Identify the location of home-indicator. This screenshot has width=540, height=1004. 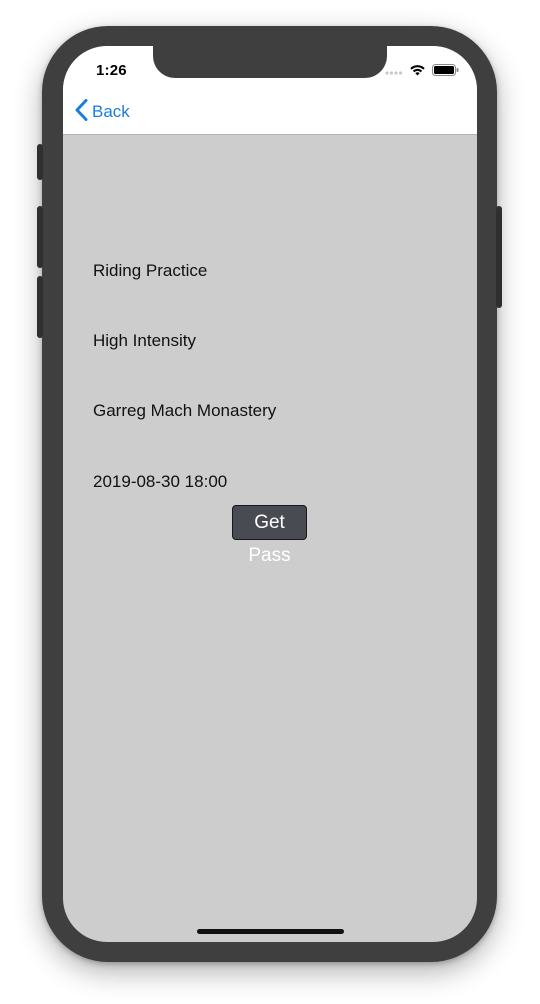
(270, 931).